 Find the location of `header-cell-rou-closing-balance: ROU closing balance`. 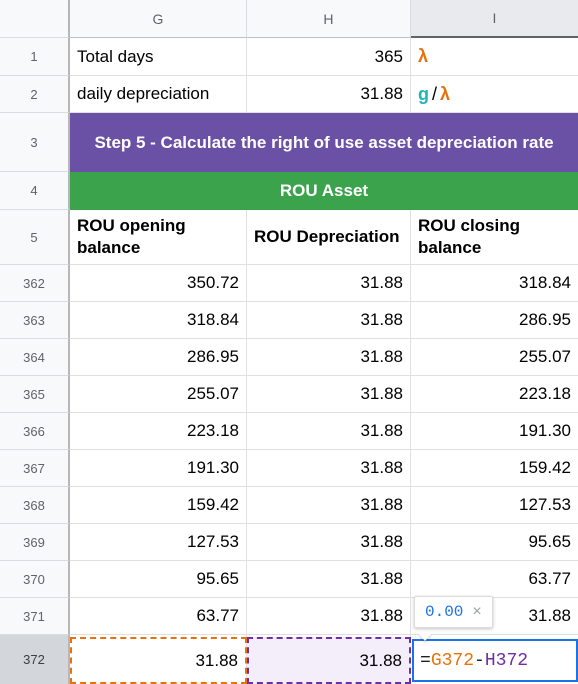

header-cell-rou-closing-balance: ROU closing balance is located at coordinates (494, 237).